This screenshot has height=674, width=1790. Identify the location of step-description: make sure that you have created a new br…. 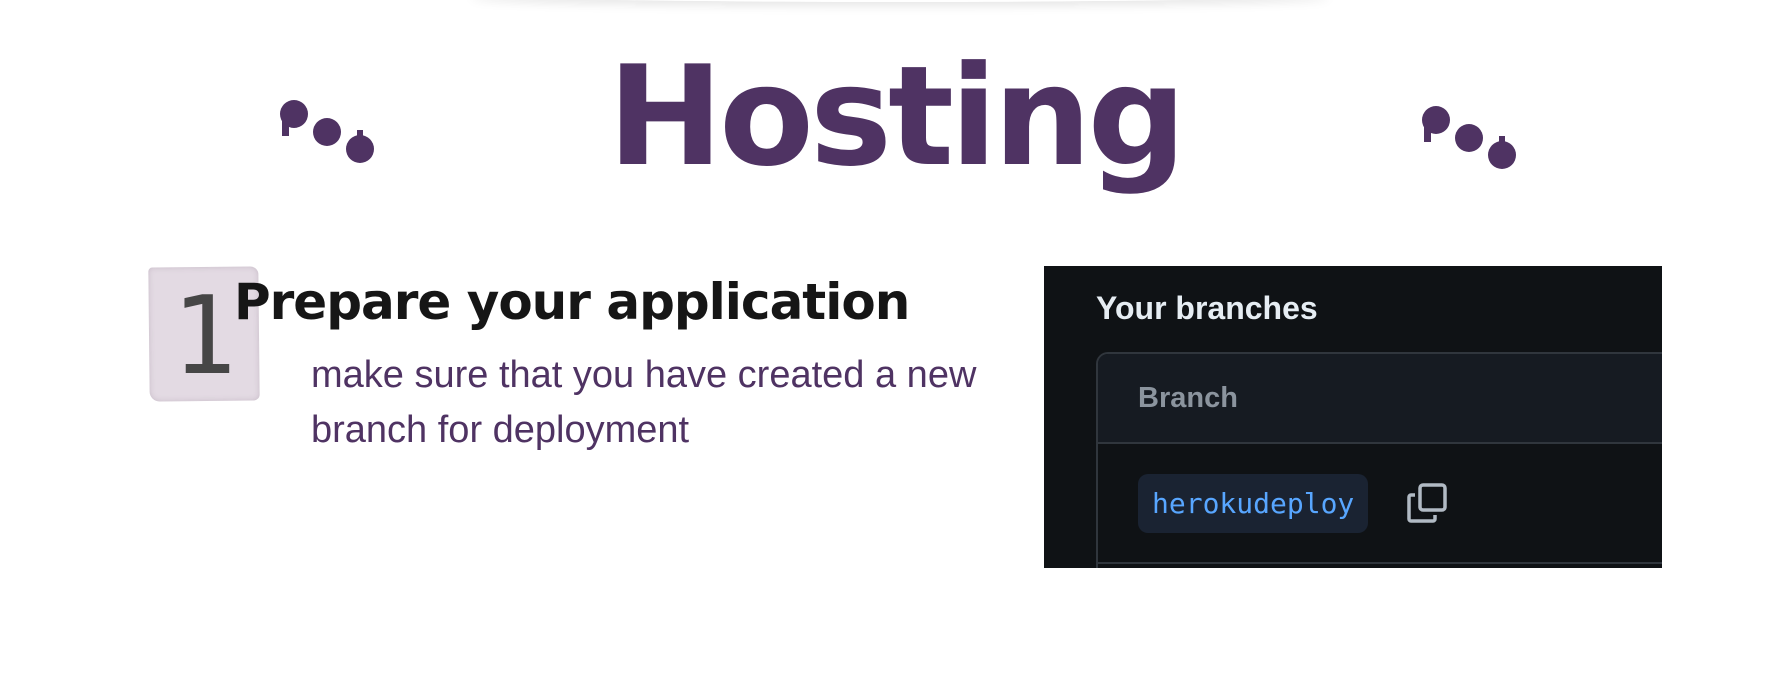
(644, 402).